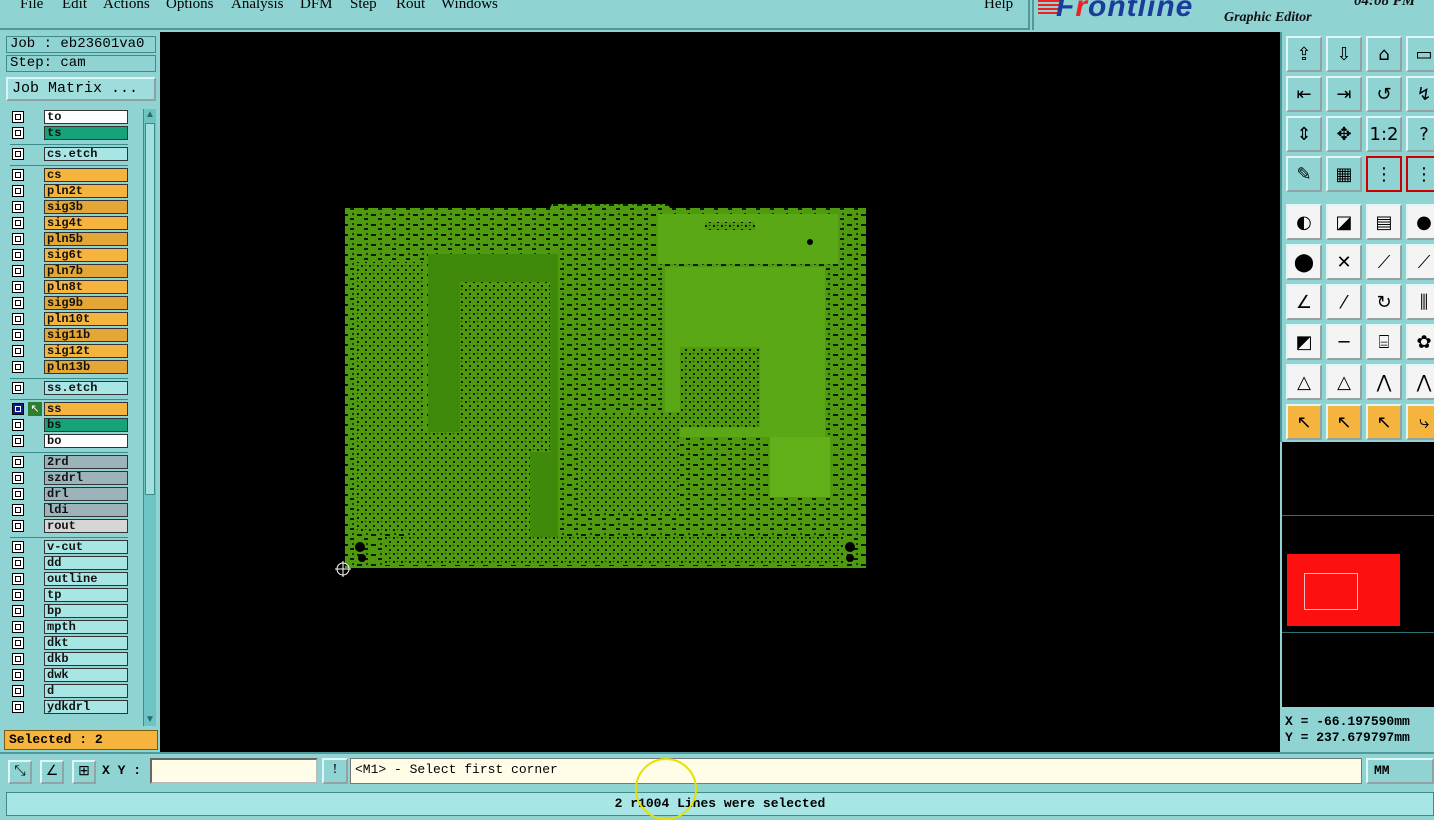  What do you see at coordinates (86, 659) in the screenshot?
I see `layer-name: dkb` at bounding box center [86, 659].